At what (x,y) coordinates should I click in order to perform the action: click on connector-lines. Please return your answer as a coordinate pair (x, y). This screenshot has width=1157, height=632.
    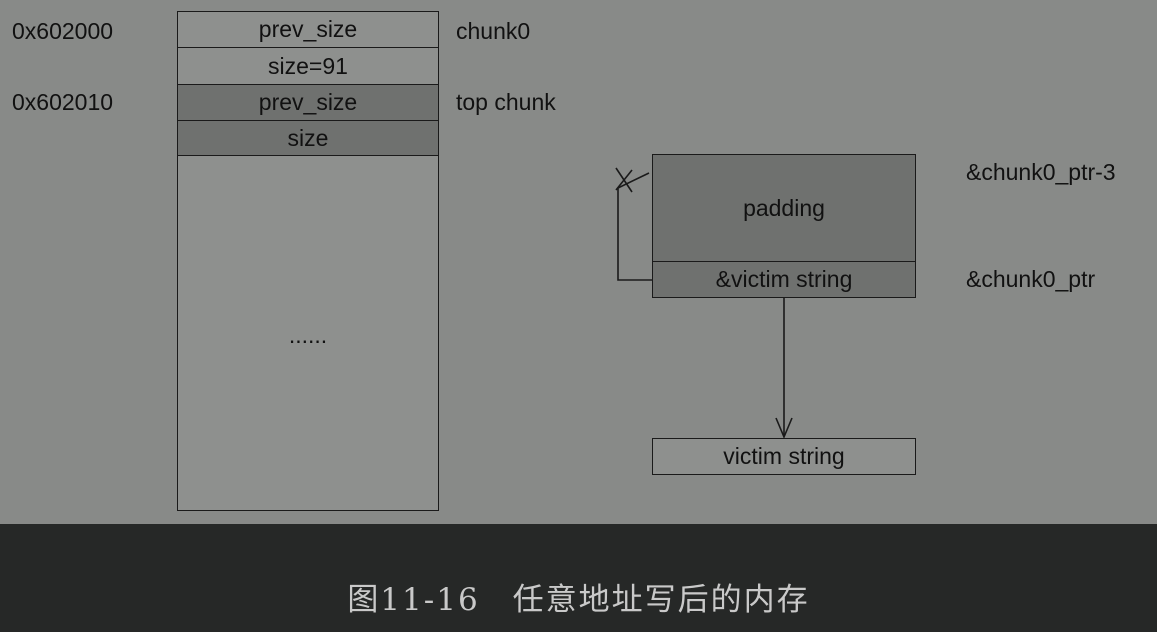
    Looking at the image, I should click on (704, 303).